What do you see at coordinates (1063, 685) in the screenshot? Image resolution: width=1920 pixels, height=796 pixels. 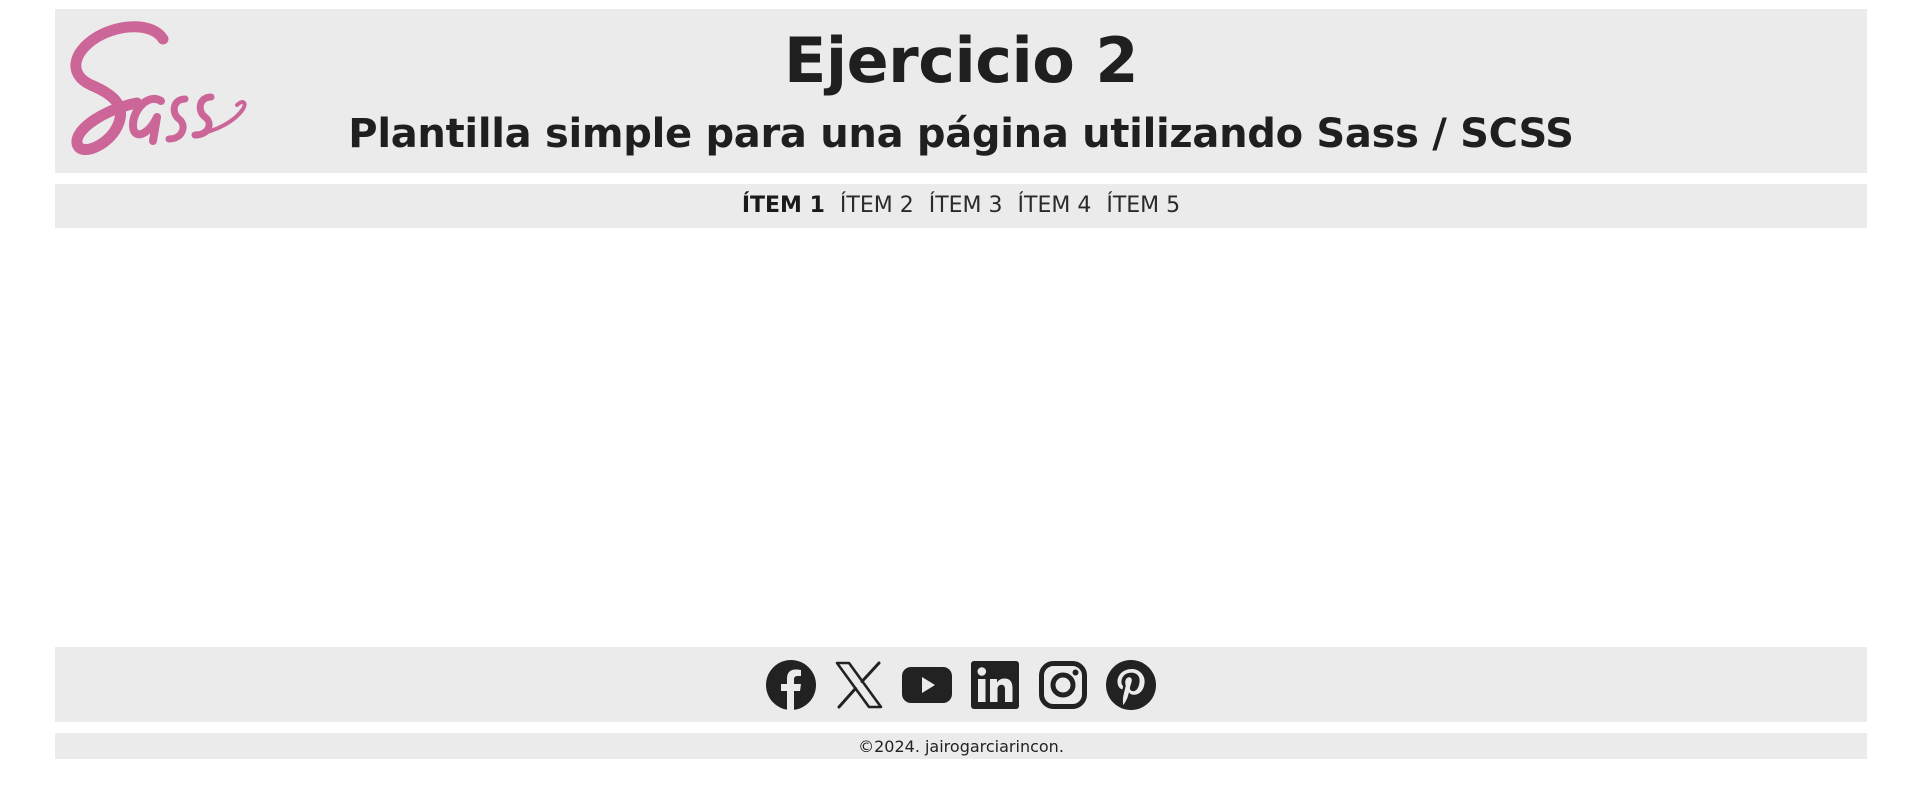 I see `instagram-icon` at bounding box center [1063, 685].